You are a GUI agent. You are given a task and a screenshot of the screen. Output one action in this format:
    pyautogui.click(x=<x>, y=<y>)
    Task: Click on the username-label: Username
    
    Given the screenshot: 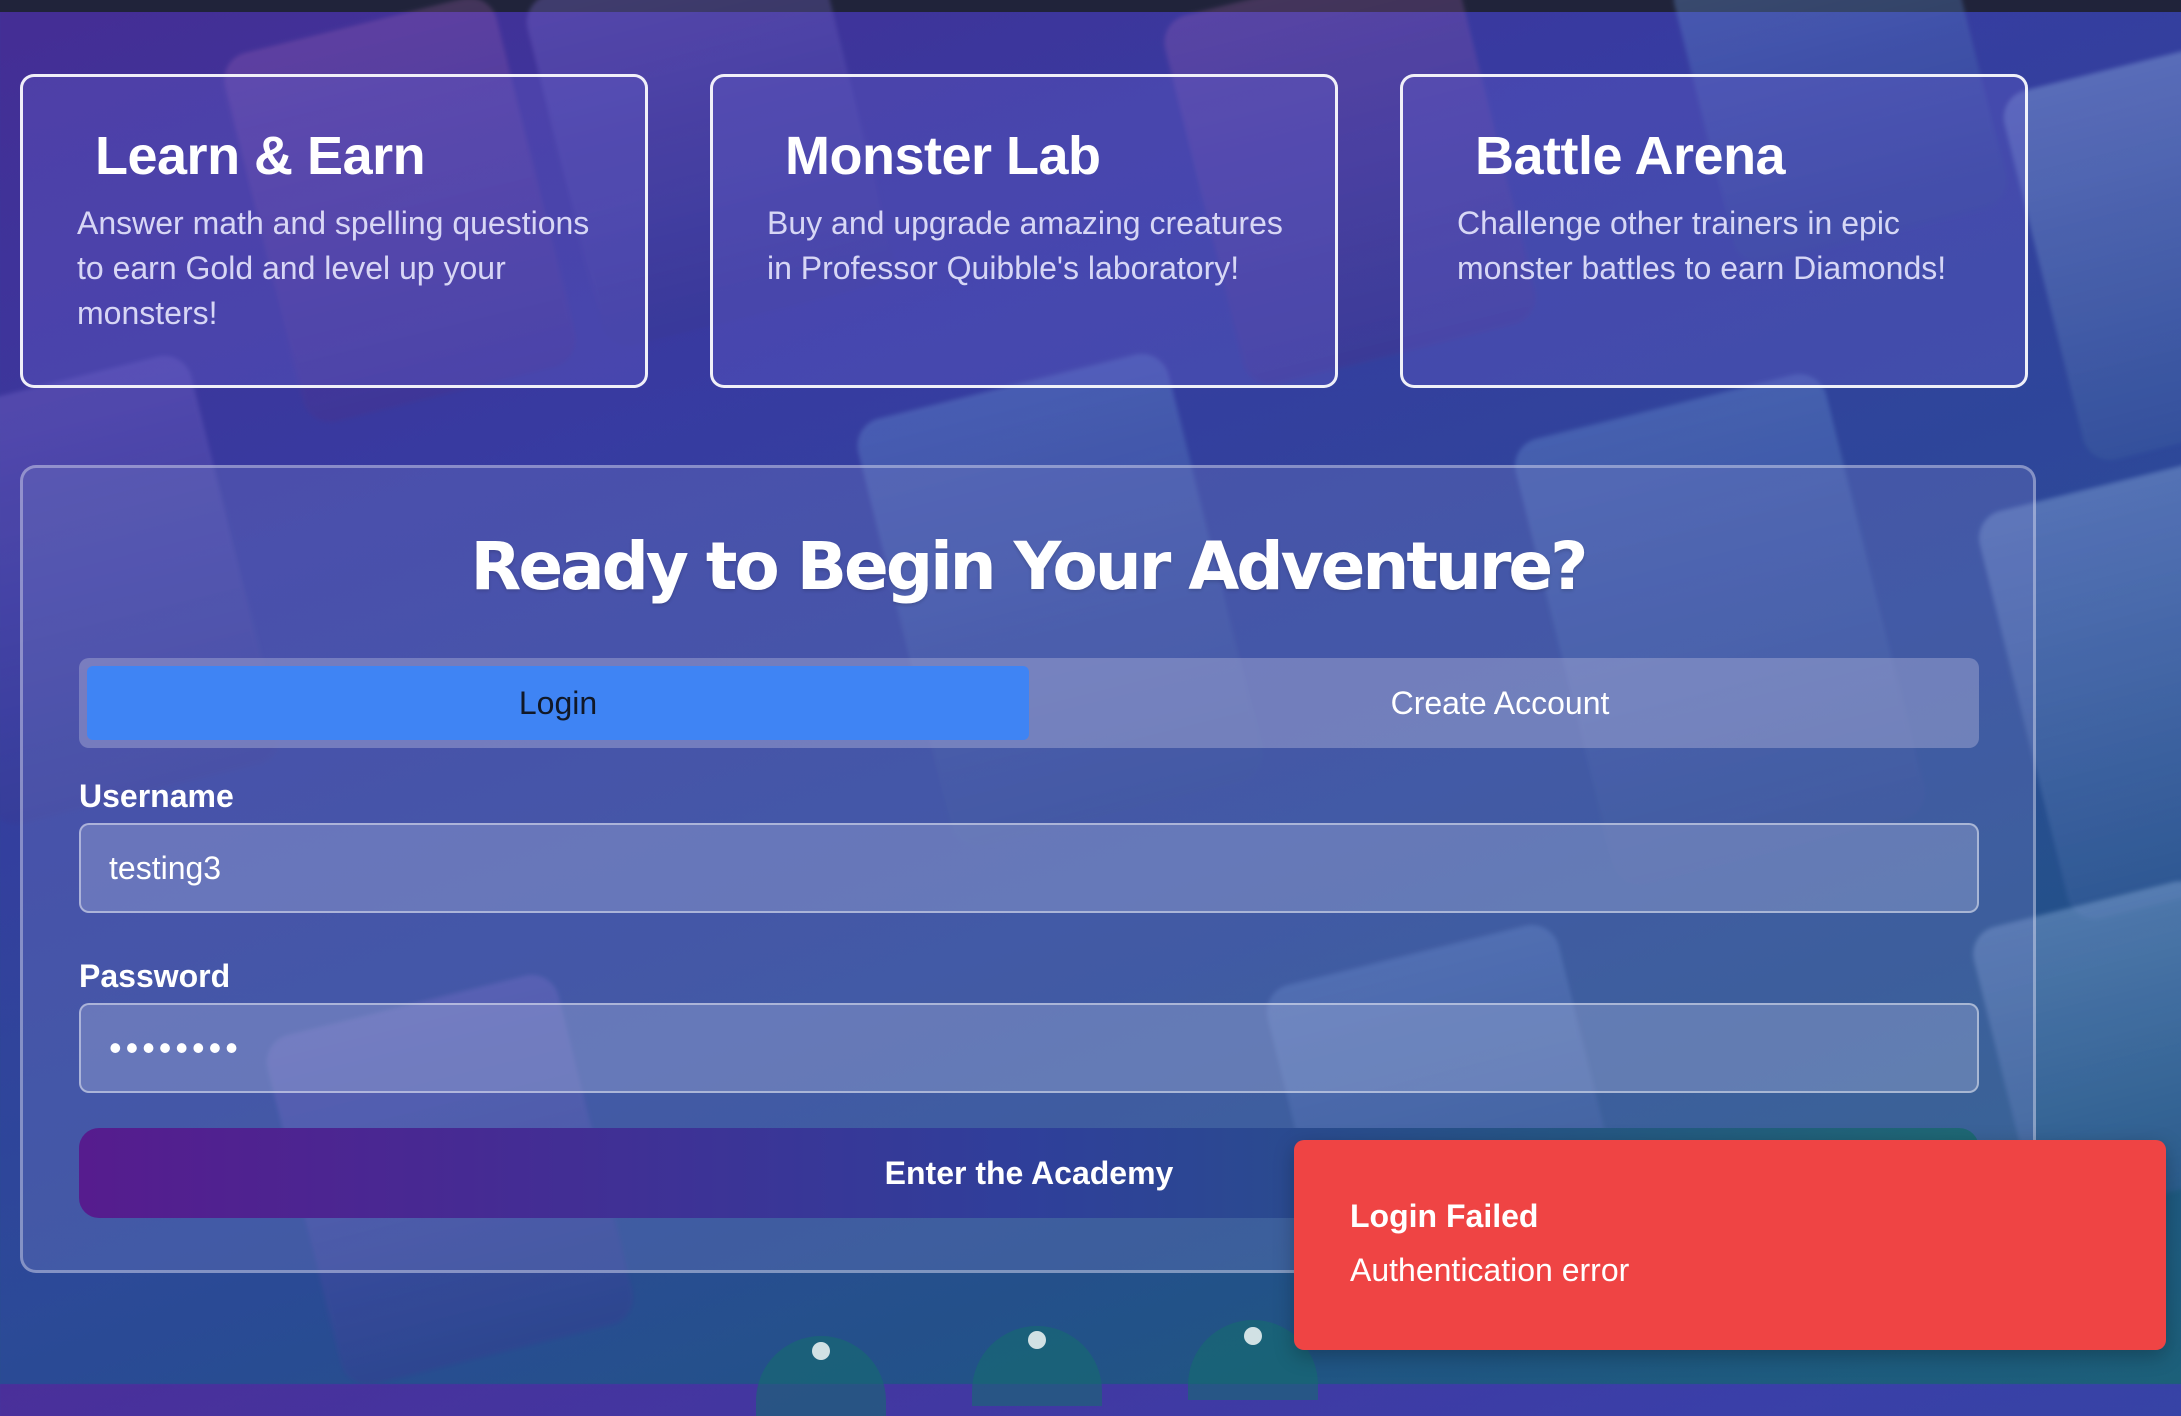 What is the action you would take?
    pyautogui.click(x=156, y=796)
    